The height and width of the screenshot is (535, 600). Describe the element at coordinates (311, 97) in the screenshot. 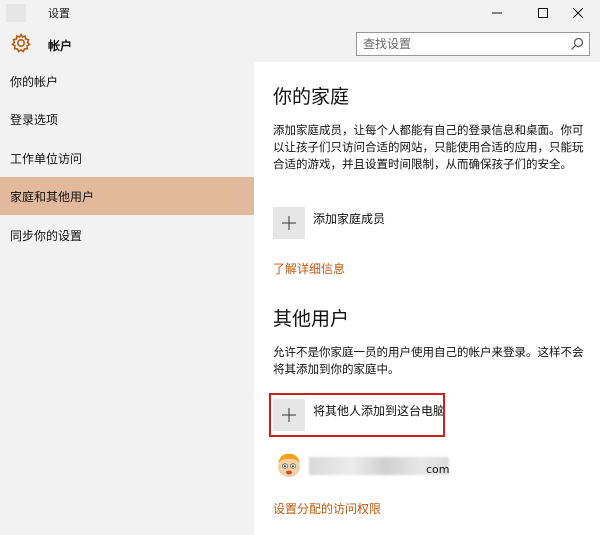

I see `family-heading: 你的家庭` at that location.